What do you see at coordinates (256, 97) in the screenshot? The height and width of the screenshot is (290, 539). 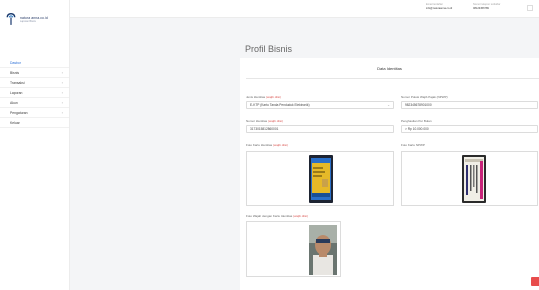 I see `jenis-identitas-label-text: Jenis Identitas` at bounding box center [256, 97].